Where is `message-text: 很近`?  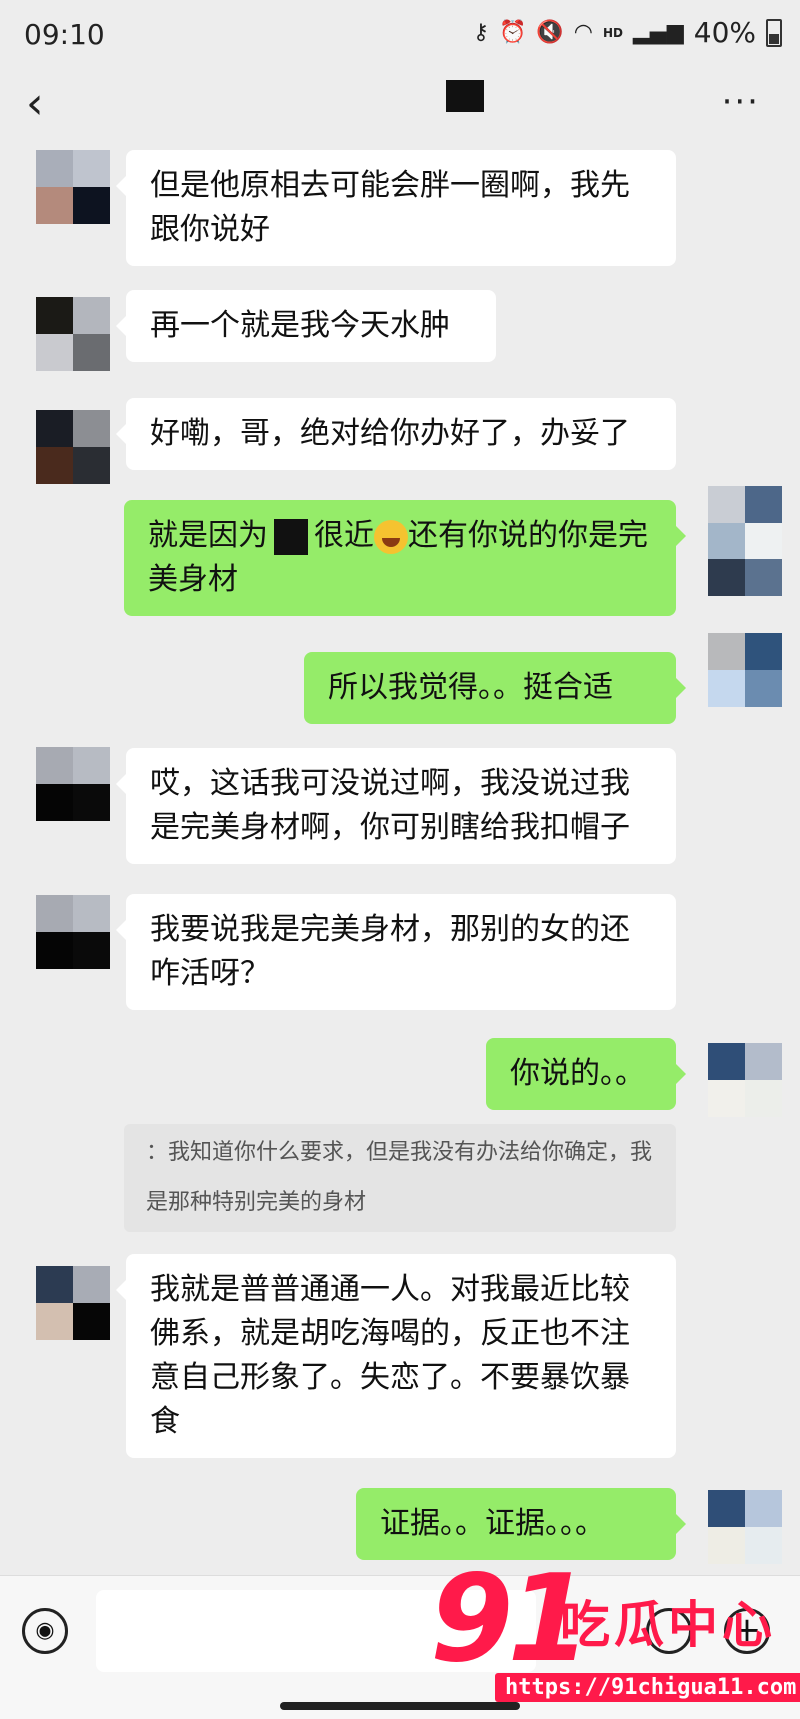 message-text: 很近 is located at coordinates (344, 535).